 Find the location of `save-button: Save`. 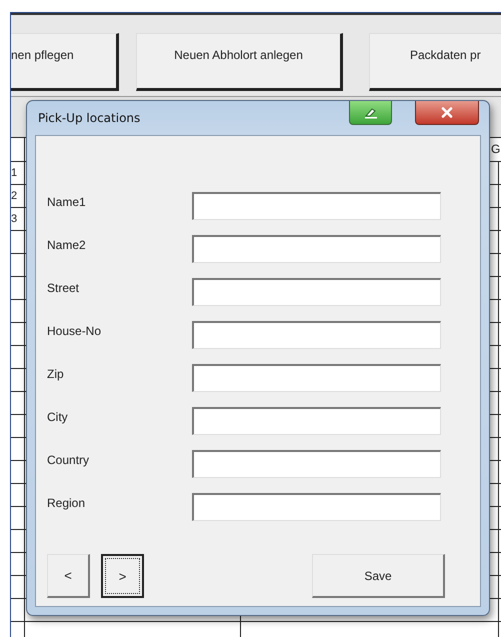

save-button: Save is located at coordinates (378, 576).